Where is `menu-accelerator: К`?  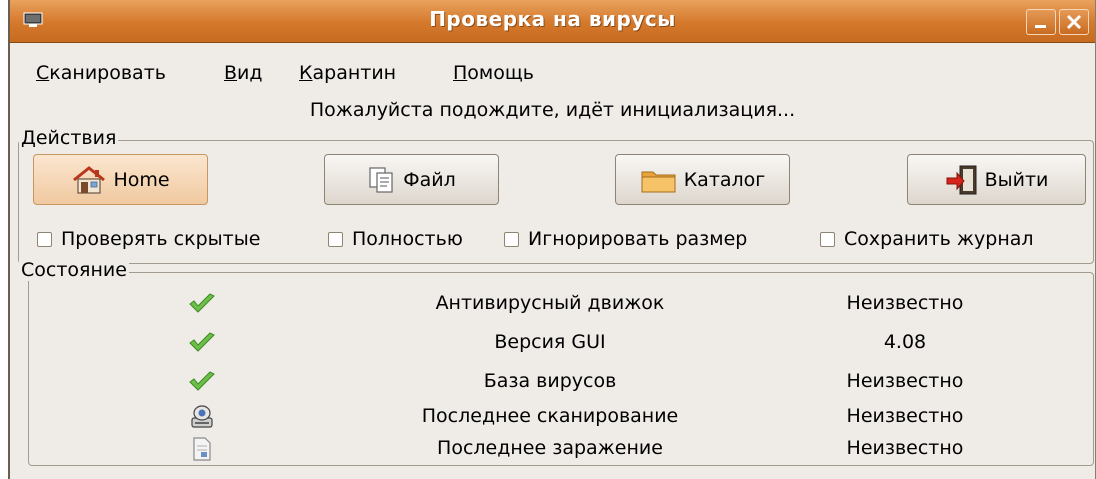
menu-accelerator: К is located at coordinates (306, 73).